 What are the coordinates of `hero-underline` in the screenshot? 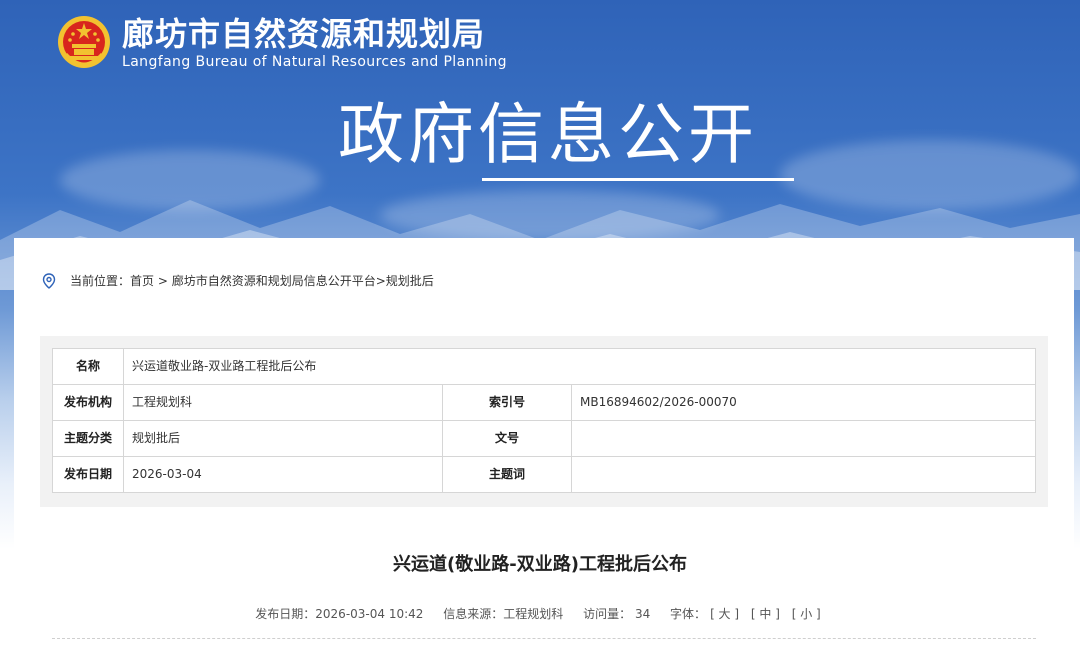 It's located at (638, 179).